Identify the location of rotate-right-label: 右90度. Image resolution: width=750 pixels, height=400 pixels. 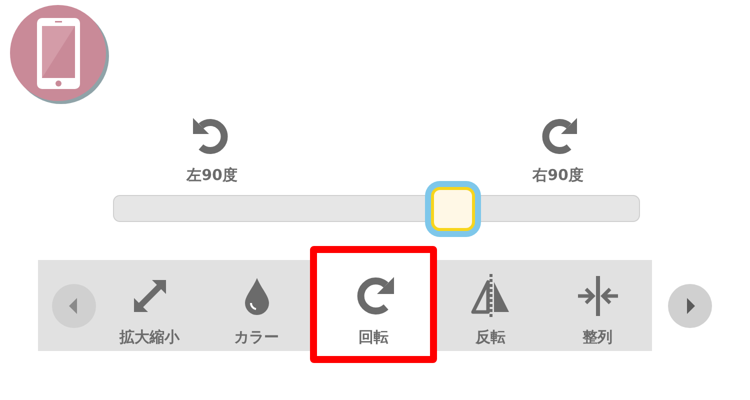
(558, 175).